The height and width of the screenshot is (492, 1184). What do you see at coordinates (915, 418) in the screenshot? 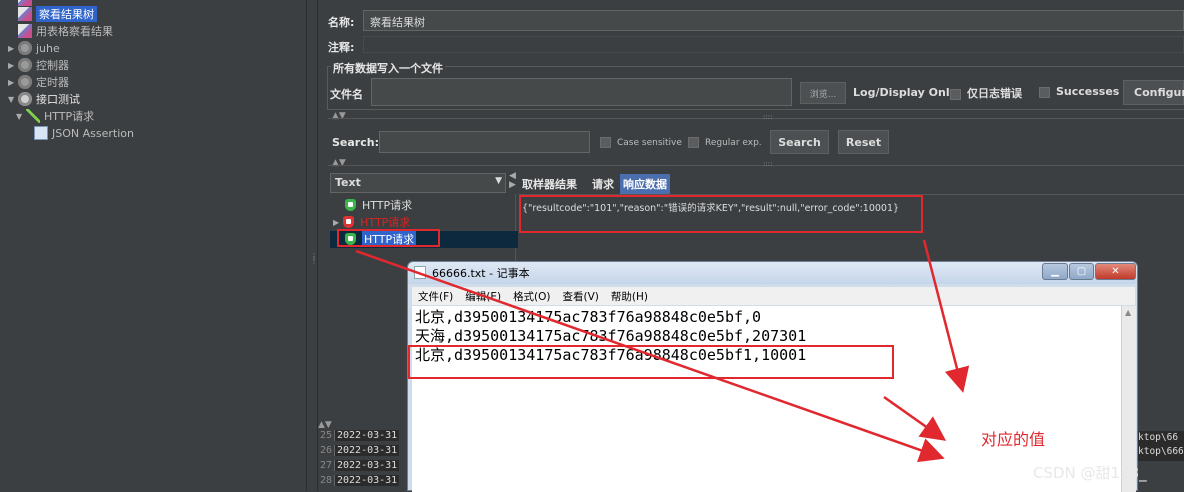
I see `arrow-from-line` at bounding box center [915, 418].